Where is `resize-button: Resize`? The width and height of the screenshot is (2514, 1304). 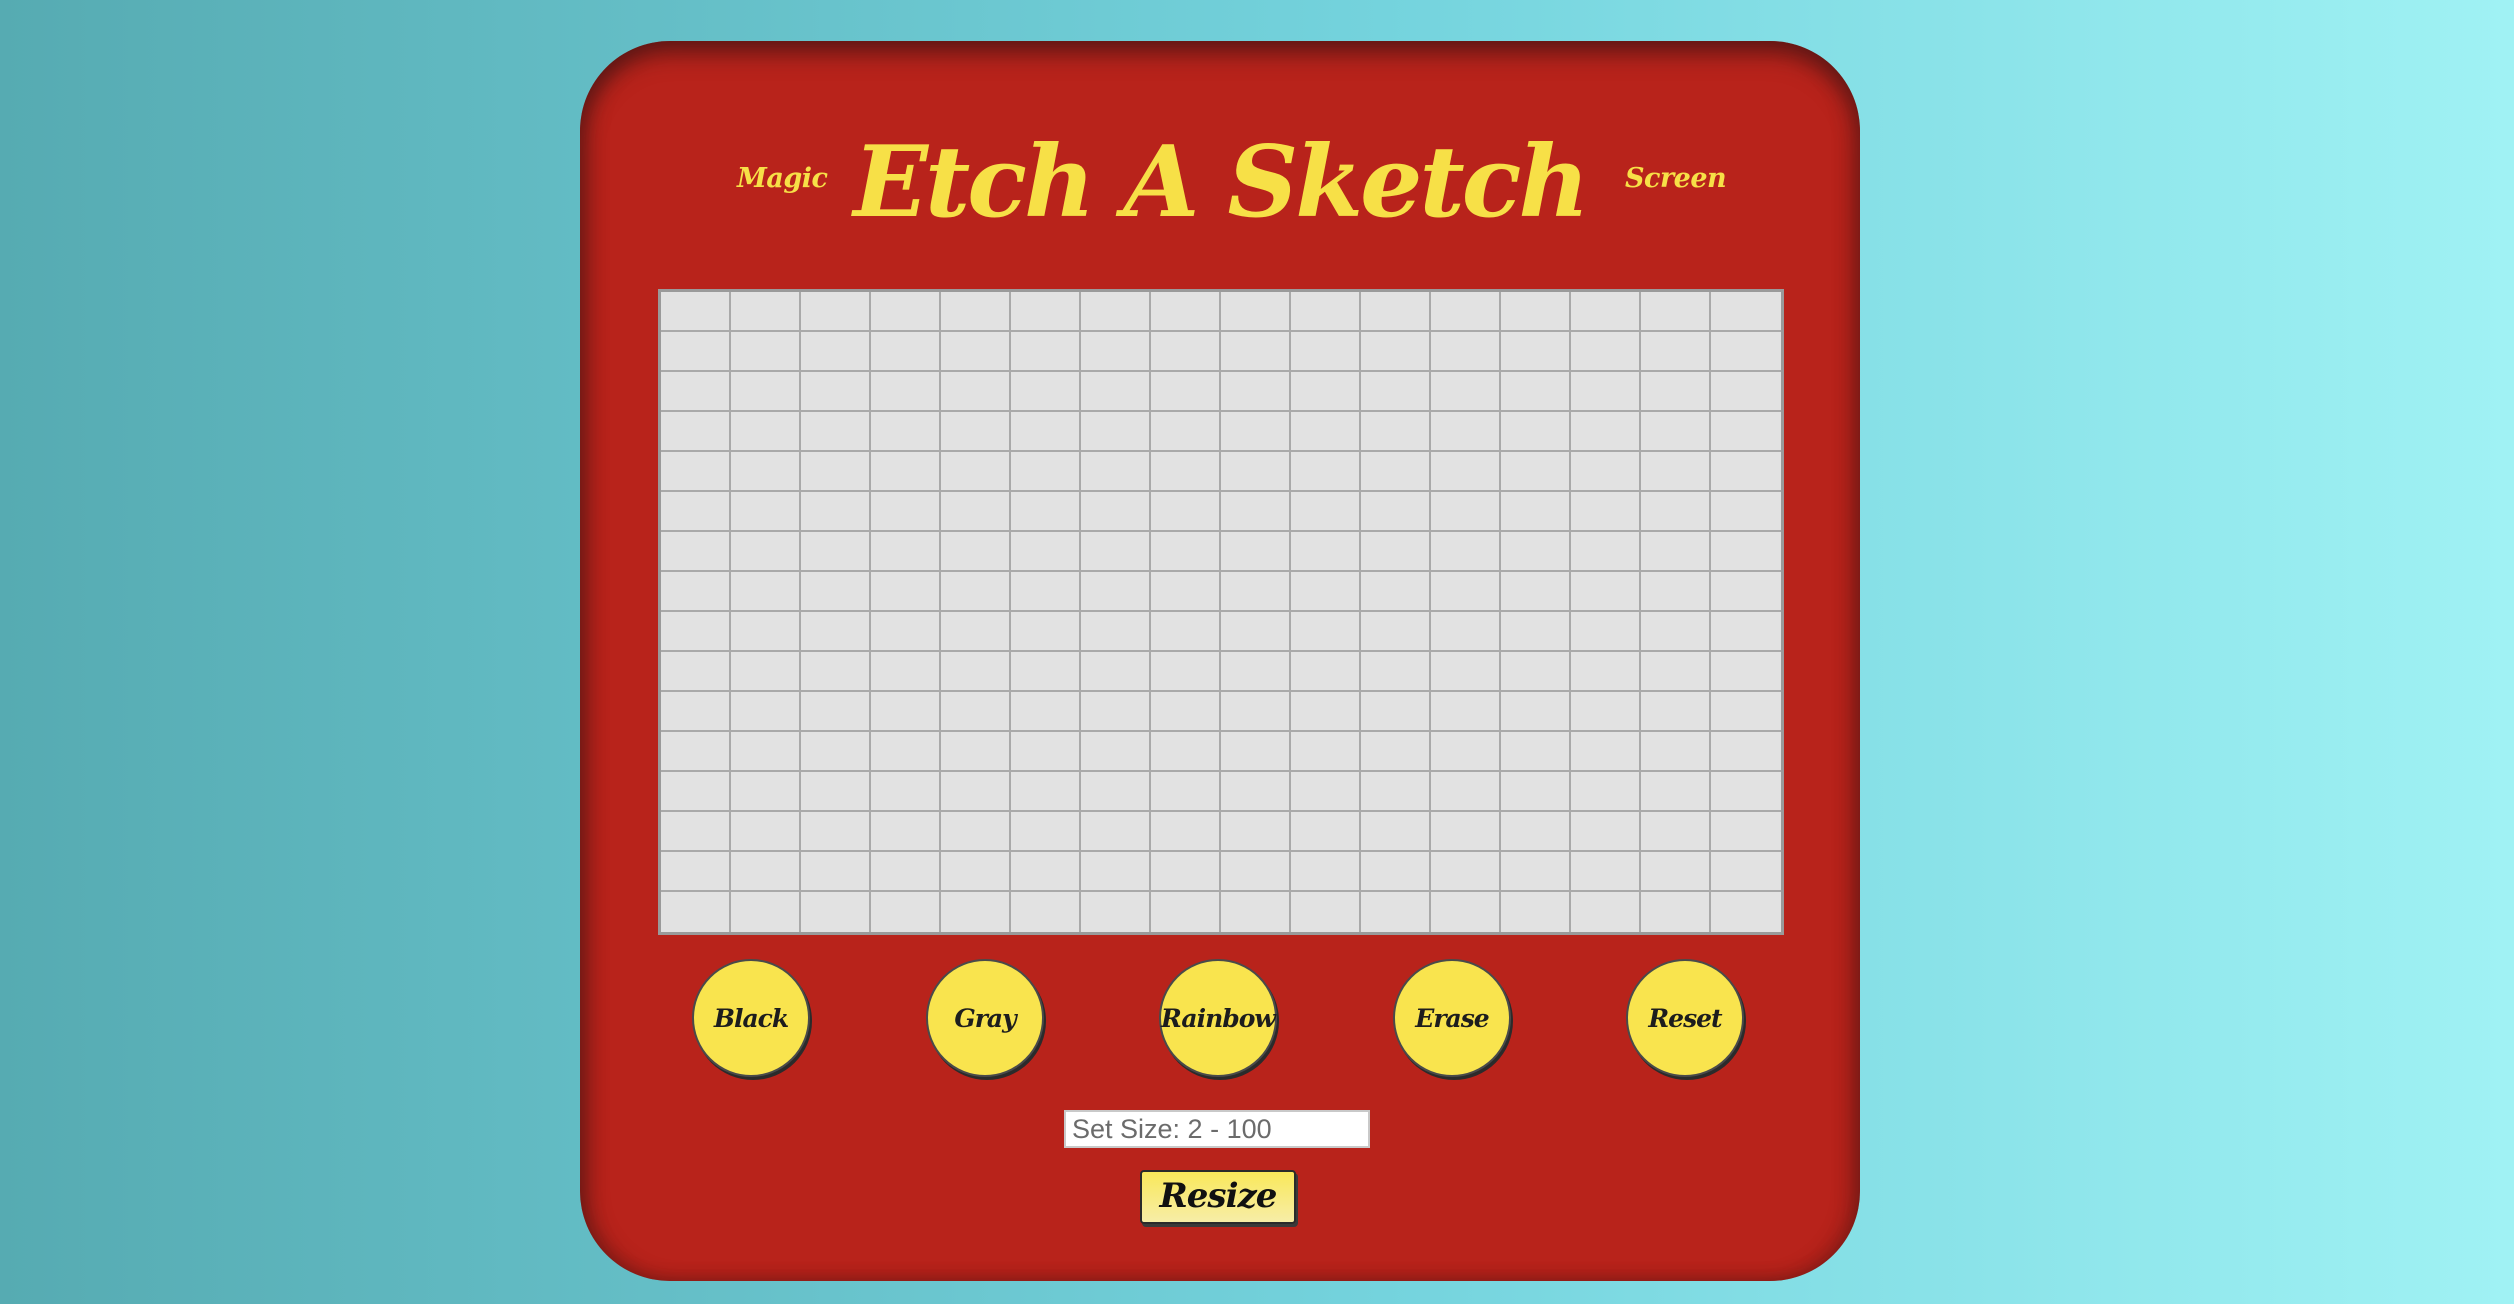
resize-button: Resize is located at coordinates (1218, 1197).